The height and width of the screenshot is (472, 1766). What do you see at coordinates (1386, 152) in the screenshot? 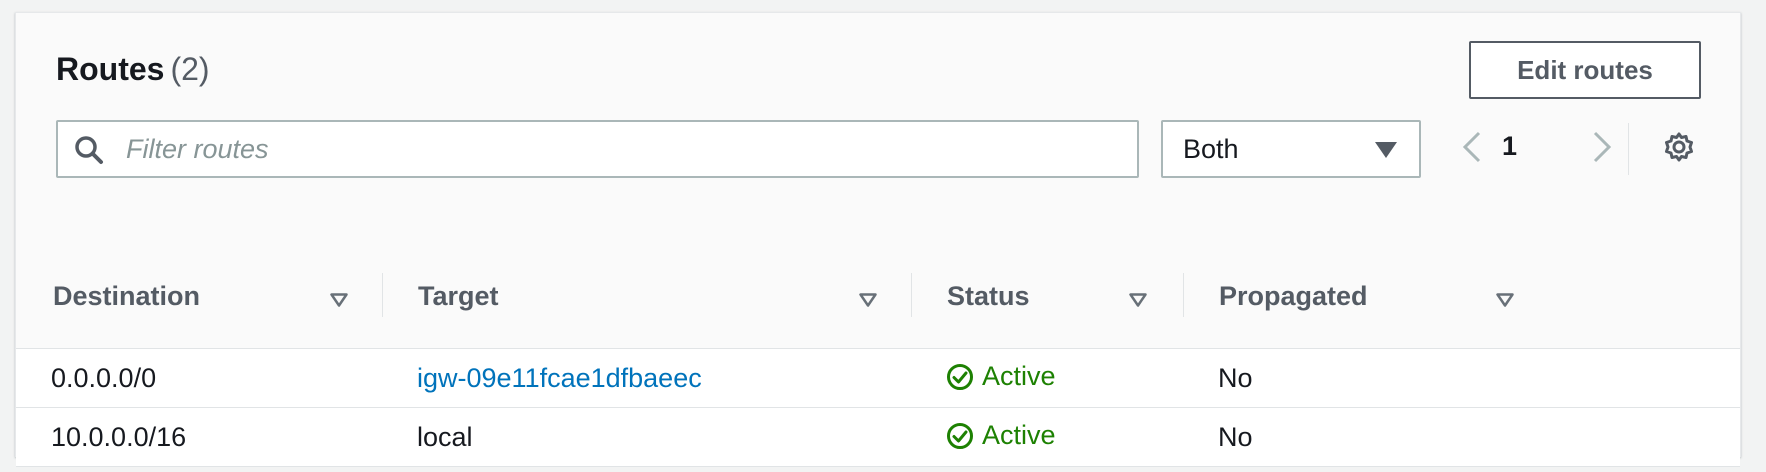
I see `caret-down-icon` at bounding box center [1386, 152].